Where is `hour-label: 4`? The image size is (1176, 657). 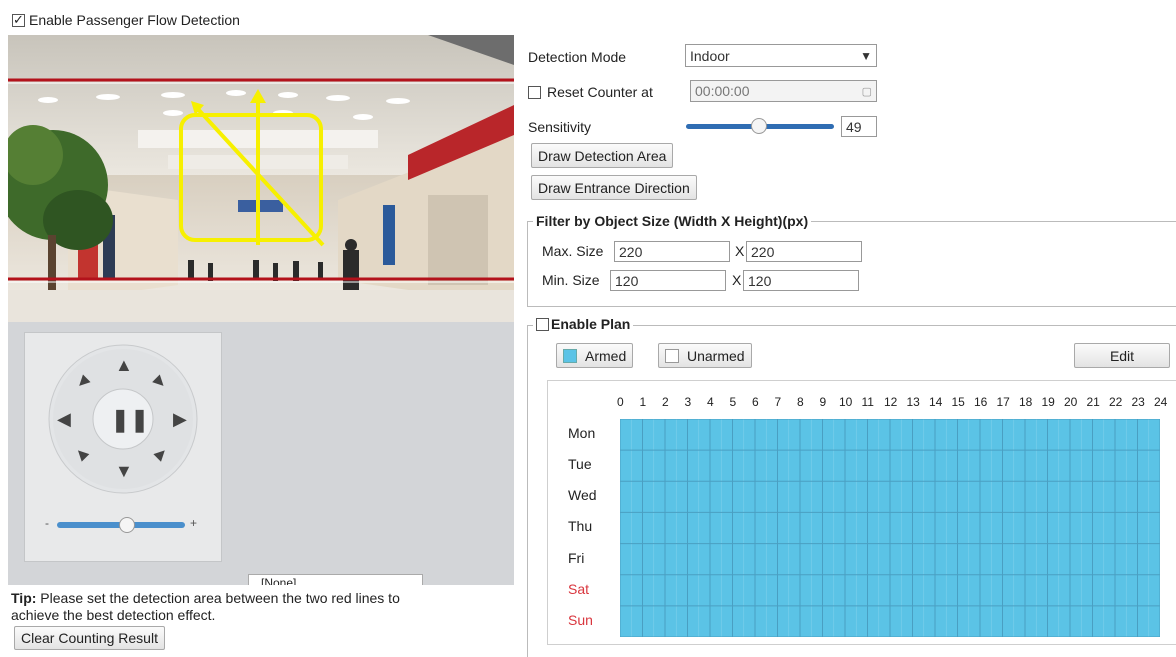 hour-label: 4 is located at coordinates (710, 402).